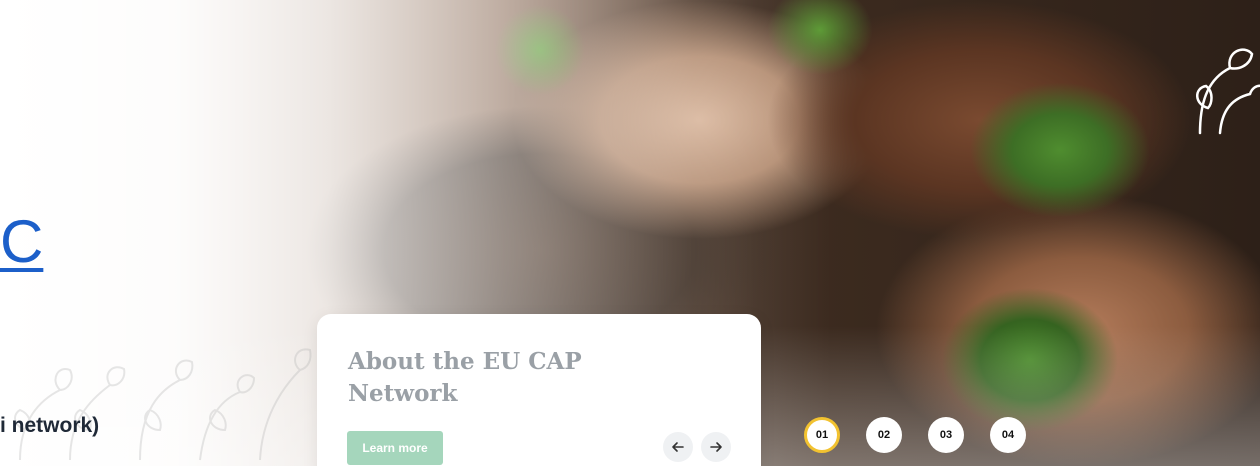  Describe the element at coordinates (1008, 435) in the screenshot. I see `slide-page-4: 04` at that location.